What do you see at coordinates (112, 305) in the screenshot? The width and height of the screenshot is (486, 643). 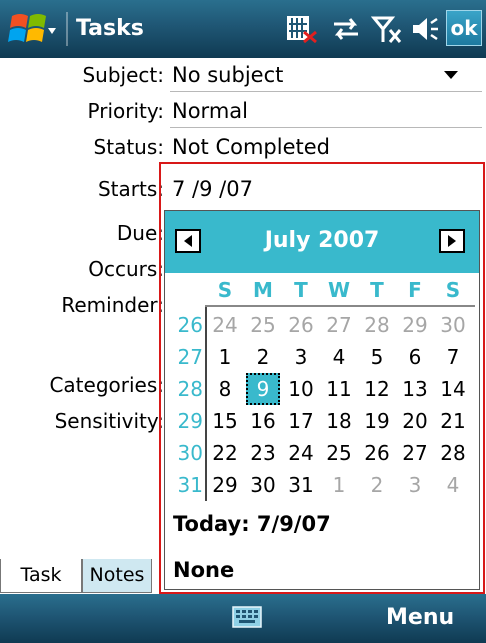 I see `reminder-label: Reminder:` at bounding box center [112, 305].